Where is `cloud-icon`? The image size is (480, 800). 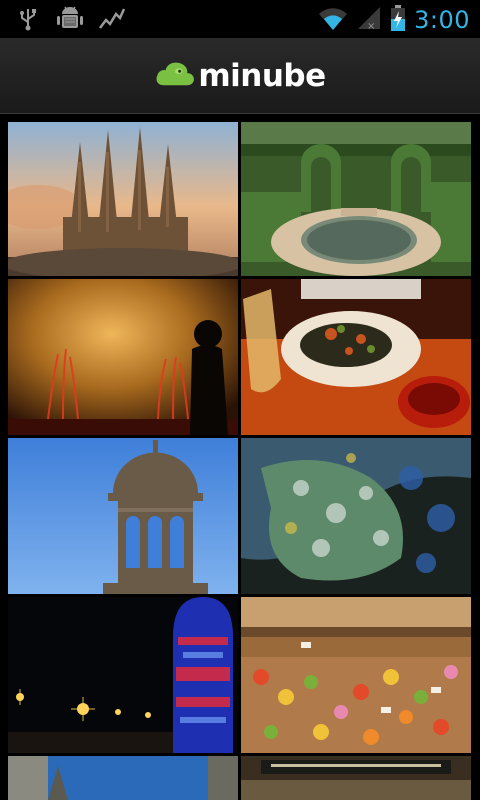
cloud-icon is located at coordinates (175, 76).